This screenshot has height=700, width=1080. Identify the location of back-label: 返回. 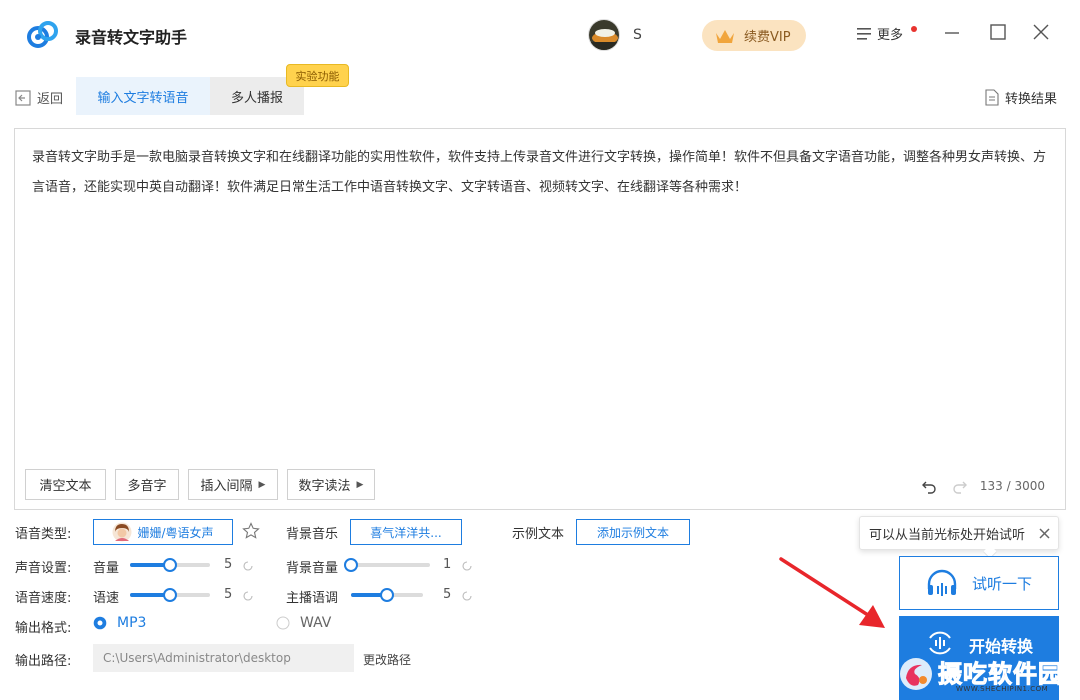
(50, 99).